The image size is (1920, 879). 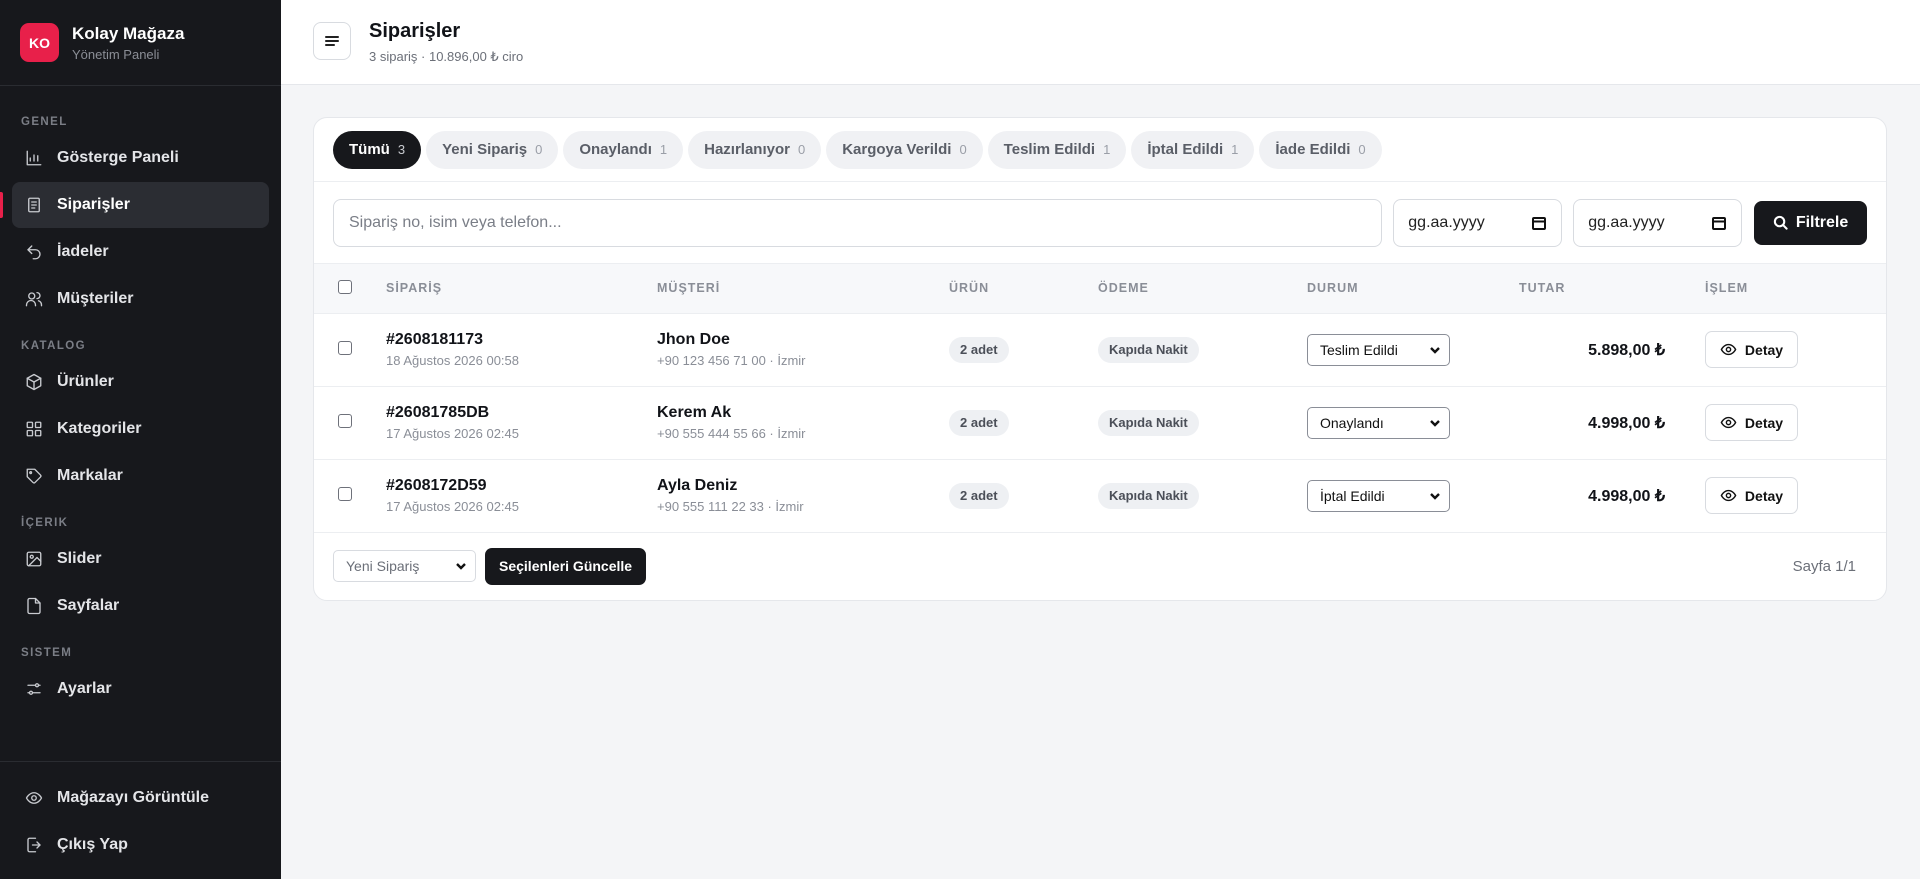 I want to click on customer-contact: +90 123 456 71 00 · İzmir, so click(x=731, y=360).